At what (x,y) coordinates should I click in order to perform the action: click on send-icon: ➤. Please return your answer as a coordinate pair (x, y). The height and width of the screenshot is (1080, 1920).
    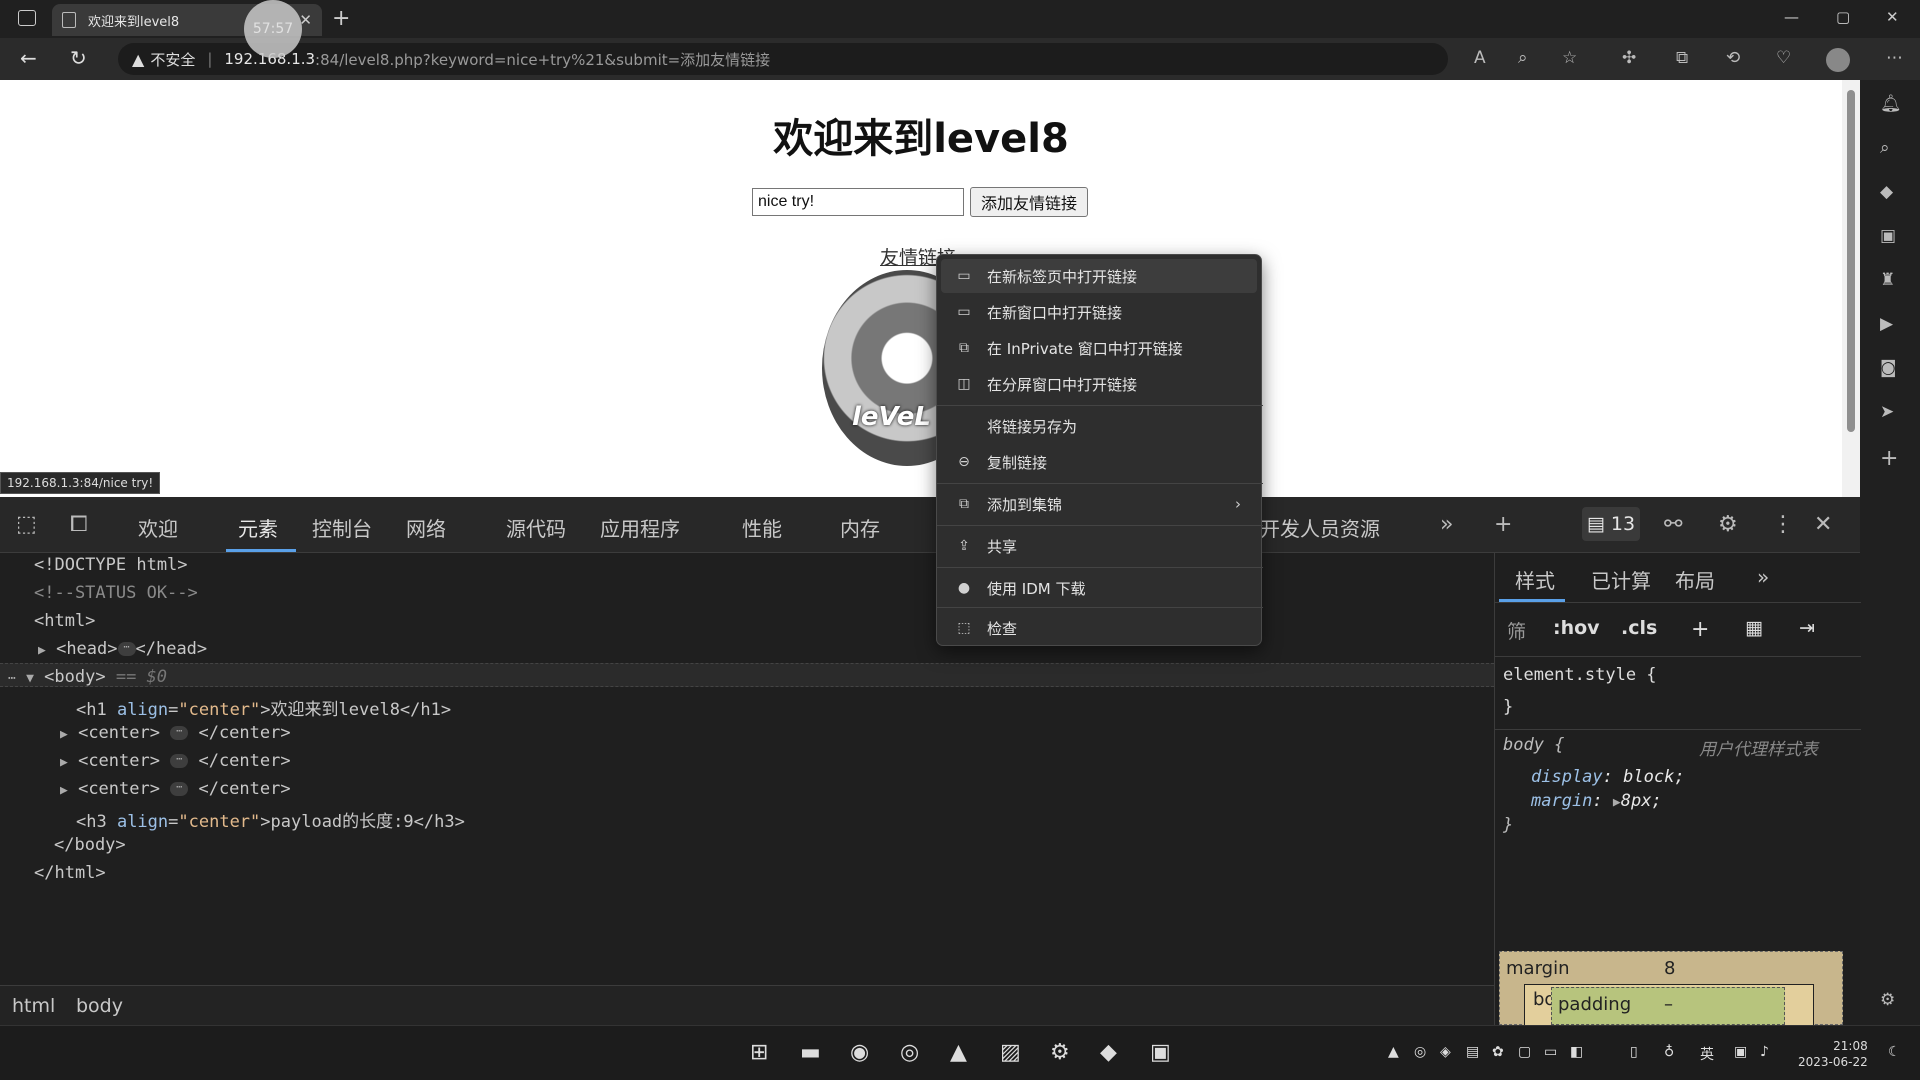
    Looking at the image, I should click on (1887, 412).